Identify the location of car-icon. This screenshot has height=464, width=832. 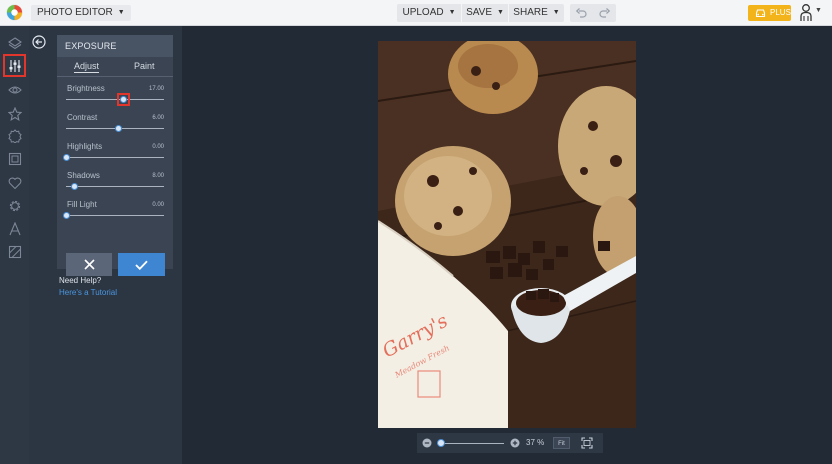
(760, 13).